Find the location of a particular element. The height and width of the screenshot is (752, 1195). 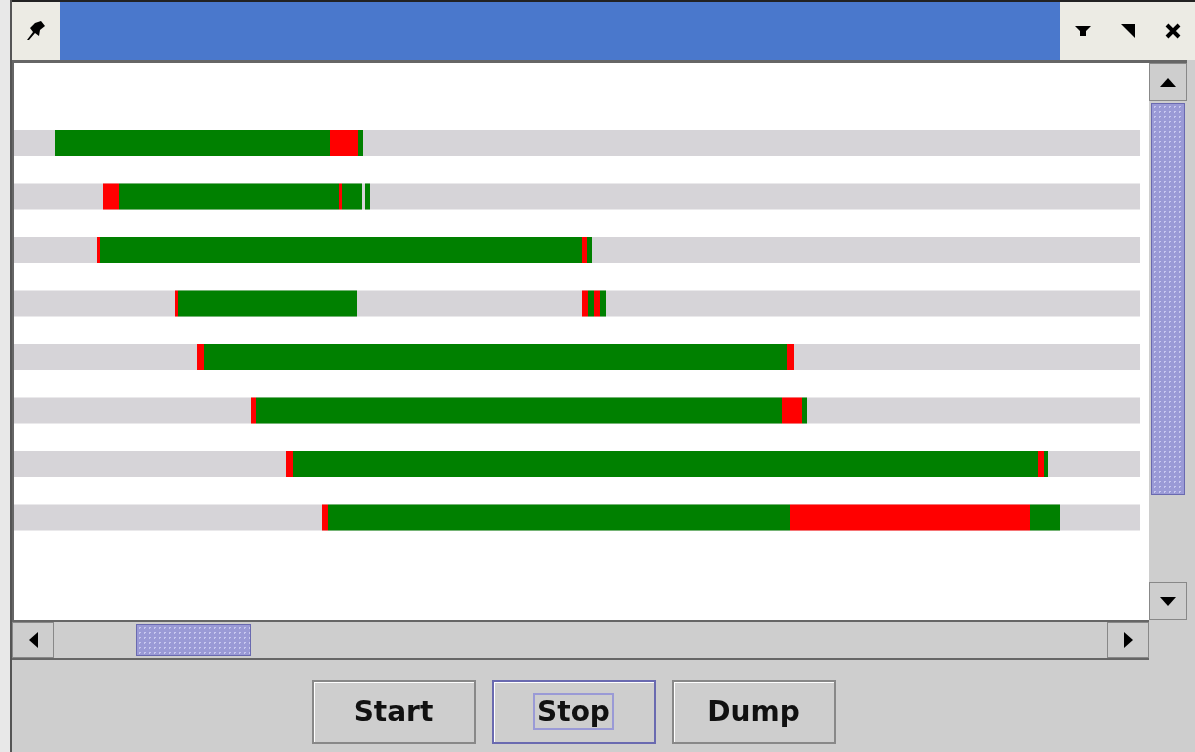

left-arrow-icon is located at coordinates (33, 640).